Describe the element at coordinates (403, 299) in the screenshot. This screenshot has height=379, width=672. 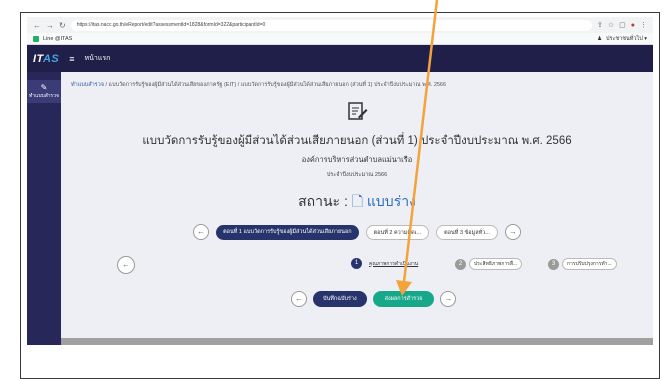
I see `submit-survey-button: ส่งผลการสำรวจ` at that location.